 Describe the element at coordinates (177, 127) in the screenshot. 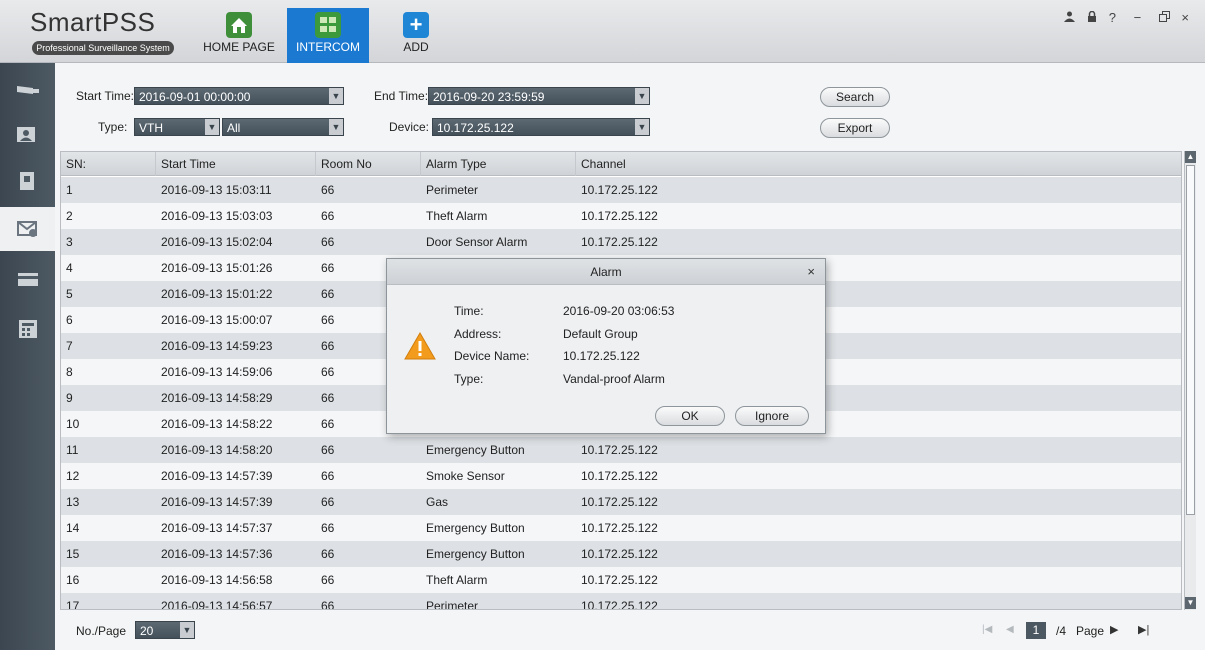

I see `type-select: VTH ▼` at that location.